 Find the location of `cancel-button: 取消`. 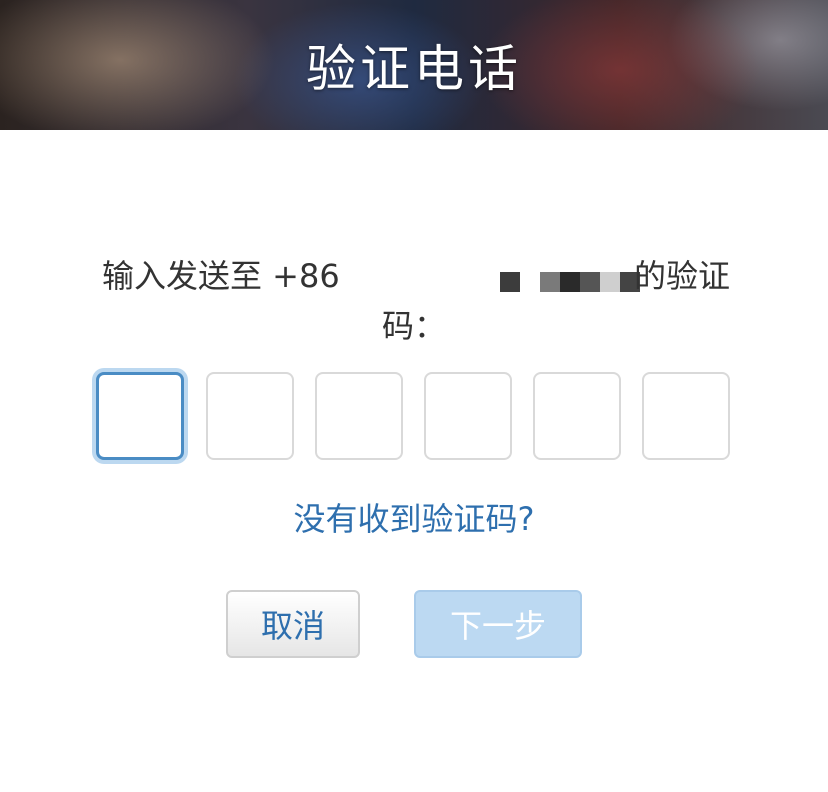

cancel-button: 取消 is located at coordinates (293, 624).